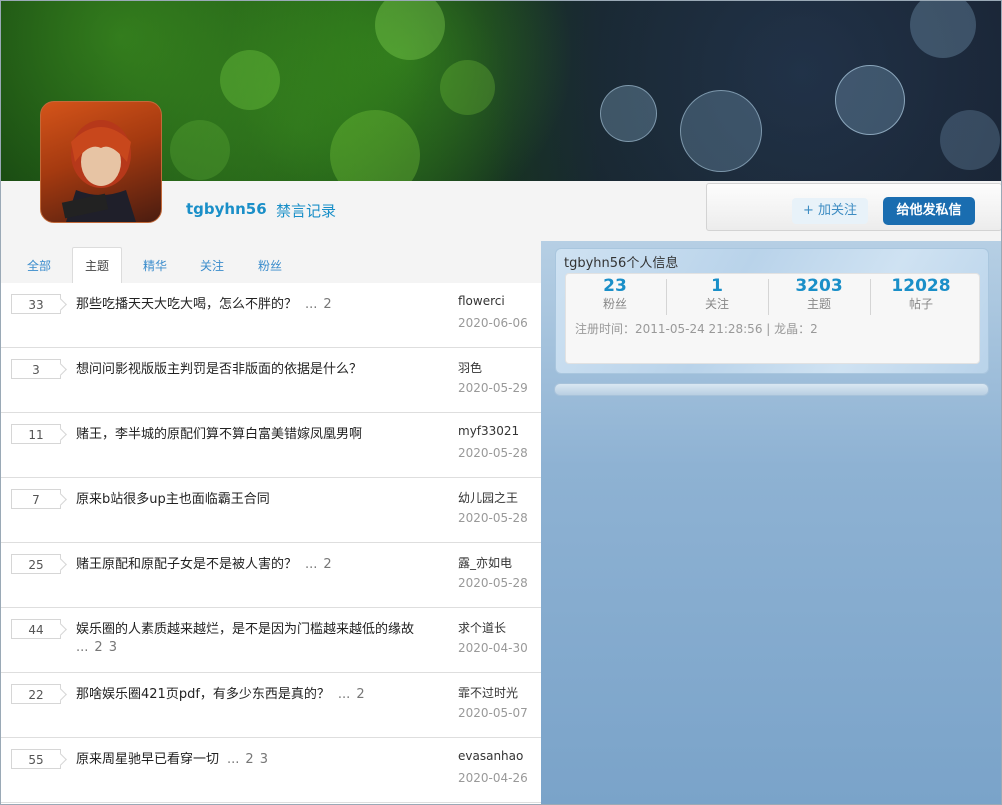 The image size is (1002, 805). I want to click on thread-title: 娱乐圈的人素质越来越烂，是不是因为门槛越来越低的缘故... 2 3, so click(261, 639).